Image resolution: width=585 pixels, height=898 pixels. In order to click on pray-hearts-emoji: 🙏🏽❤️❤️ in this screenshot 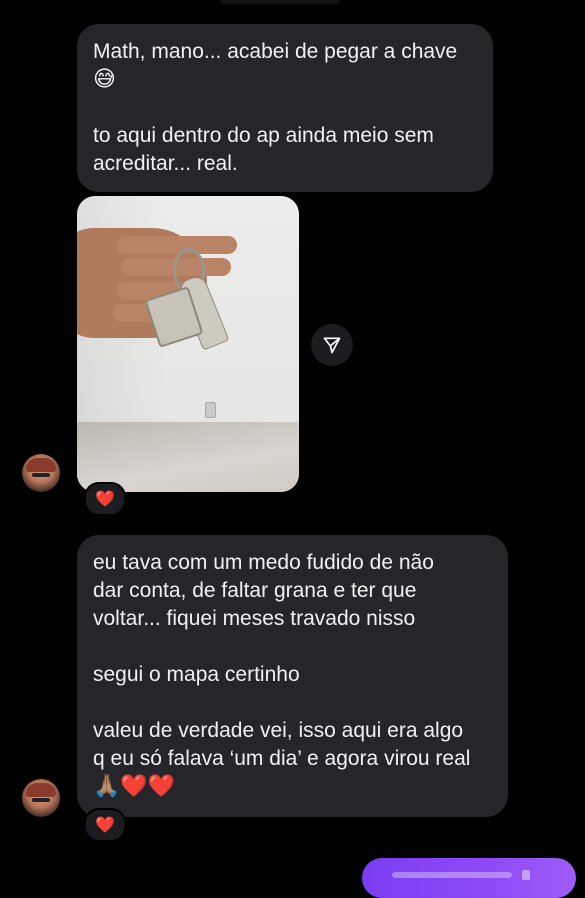, I will do `click(134, 785)`.